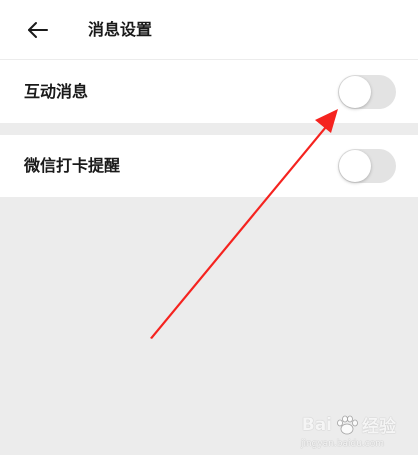 Image resolution: width=418 pixels, height=455 pixels. I want to click on watermark-url: jingyan.baidu.com, so click(342, 444).